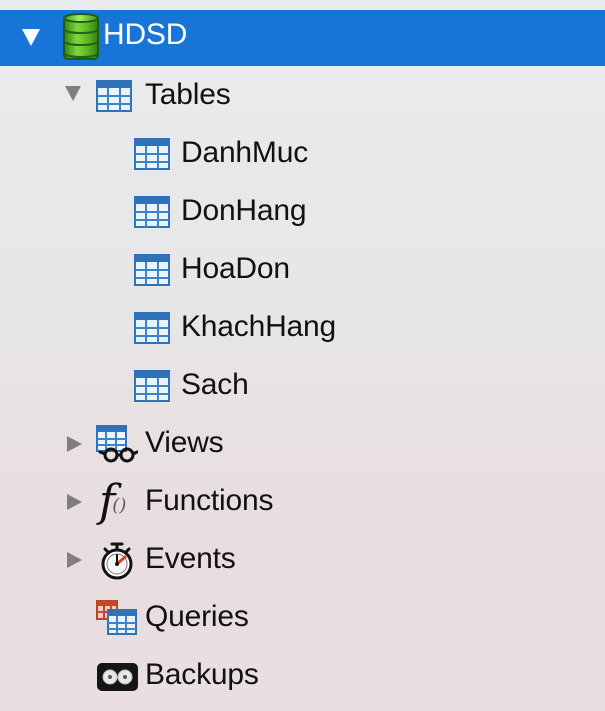  What do you see at coordinates (31, 37) in the screenshot?
I see `collapse-disclosure-icon` at bounding box center [31, 37].